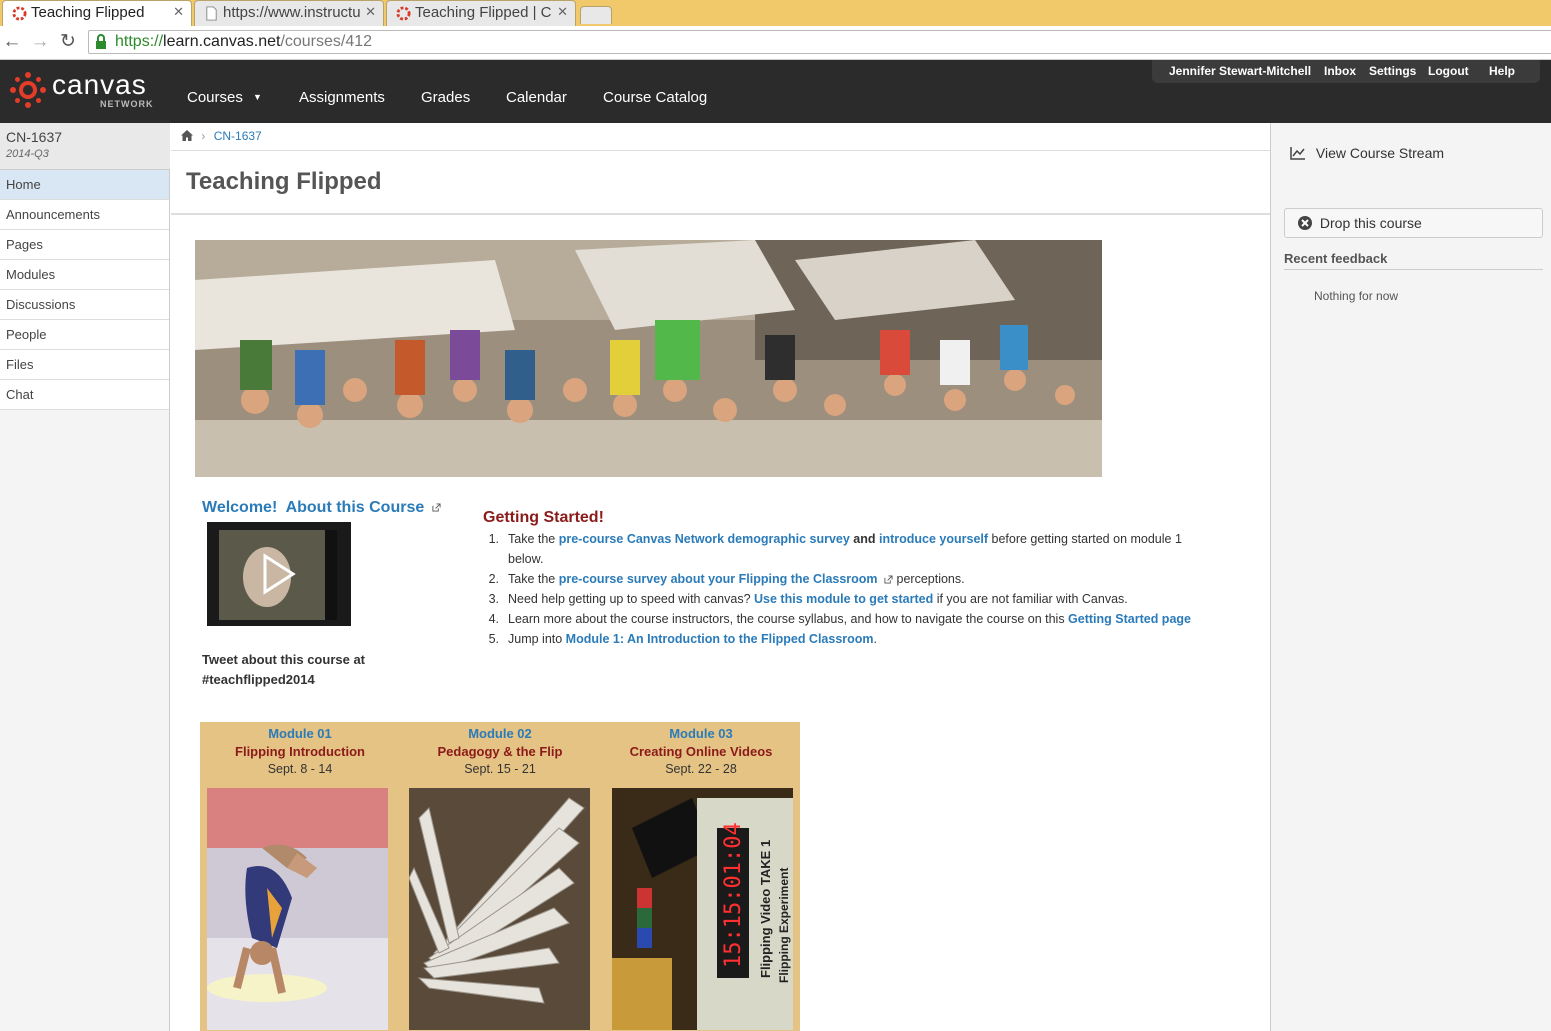 Image resolution: width=1551 pixels, height=1031 pixels. What do you see at coordinates (701, 769) in the screenshot?
I see `module-dates: Sept. 22 - 28` at bounding box center [701, 769].